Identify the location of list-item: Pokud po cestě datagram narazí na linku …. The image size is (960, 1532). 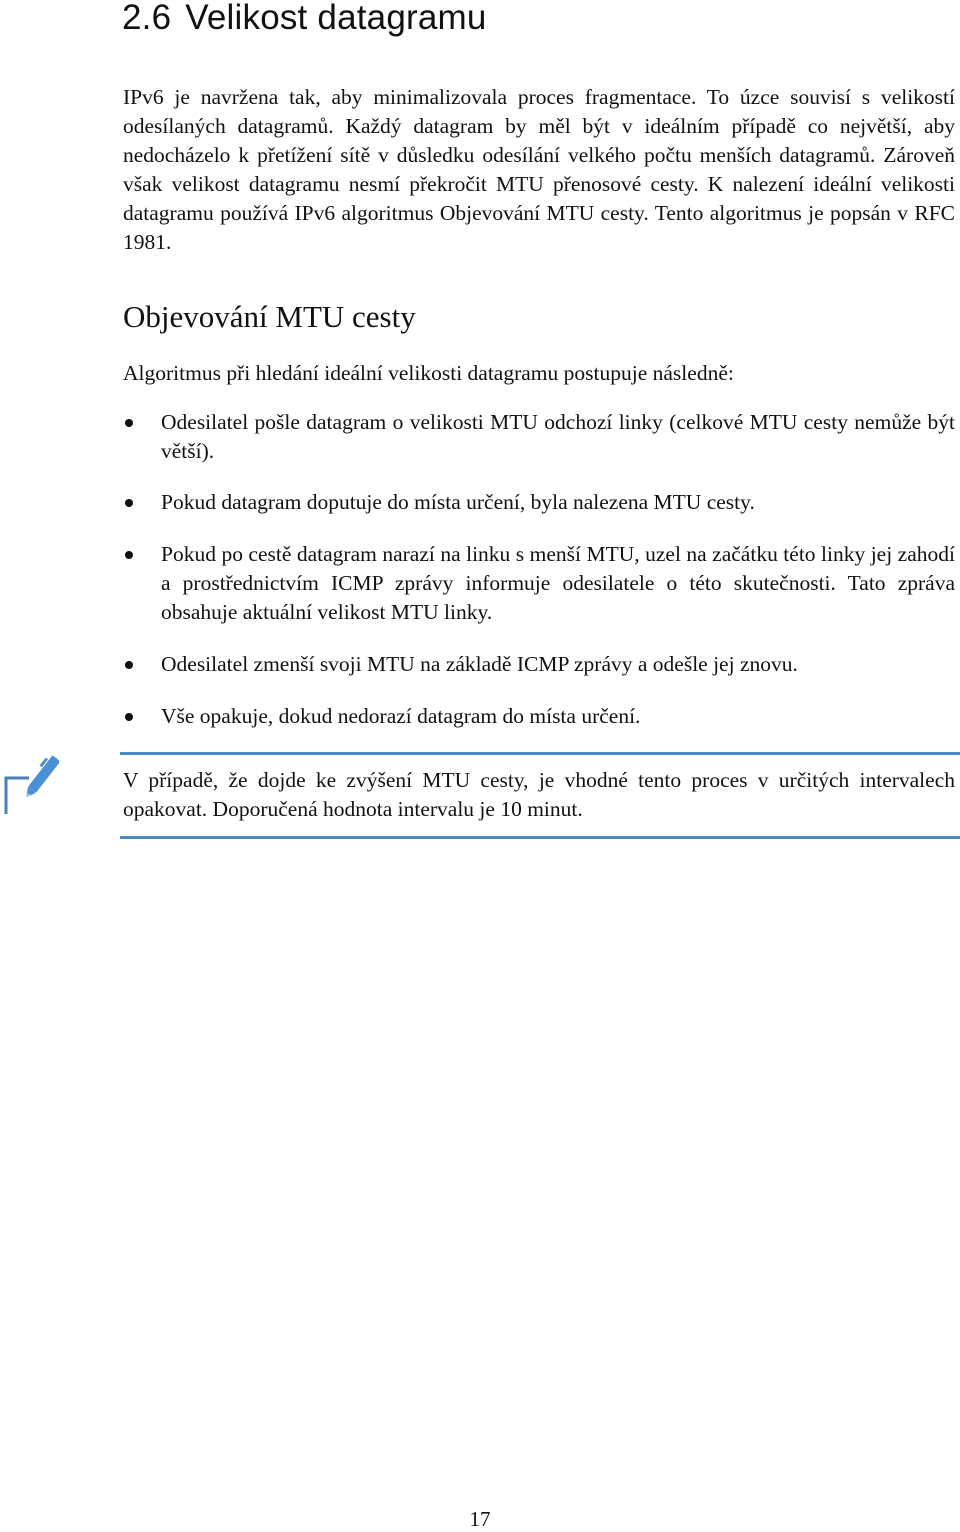
(539, 583).